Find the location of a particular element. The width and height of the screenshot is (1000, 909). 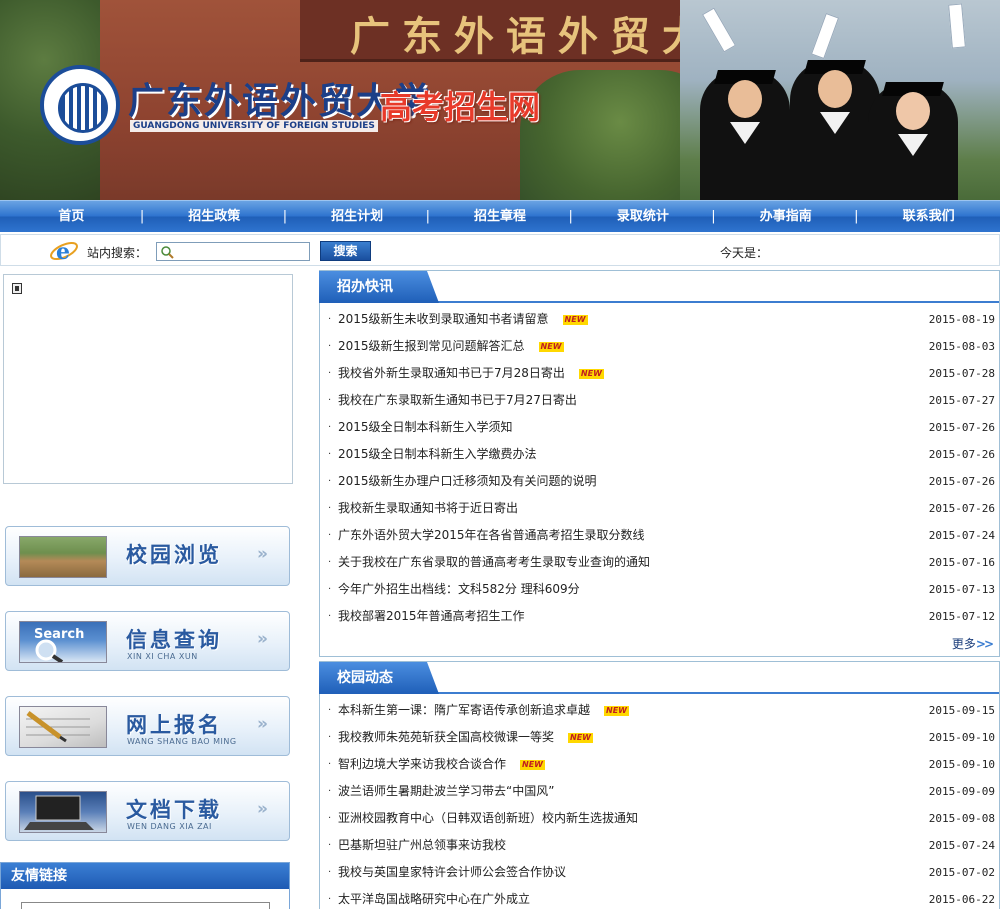

news-title-link: 我校教师朱苑苑斩获全国高校微课一等奖 NEW is located at coordinates (465, 737).